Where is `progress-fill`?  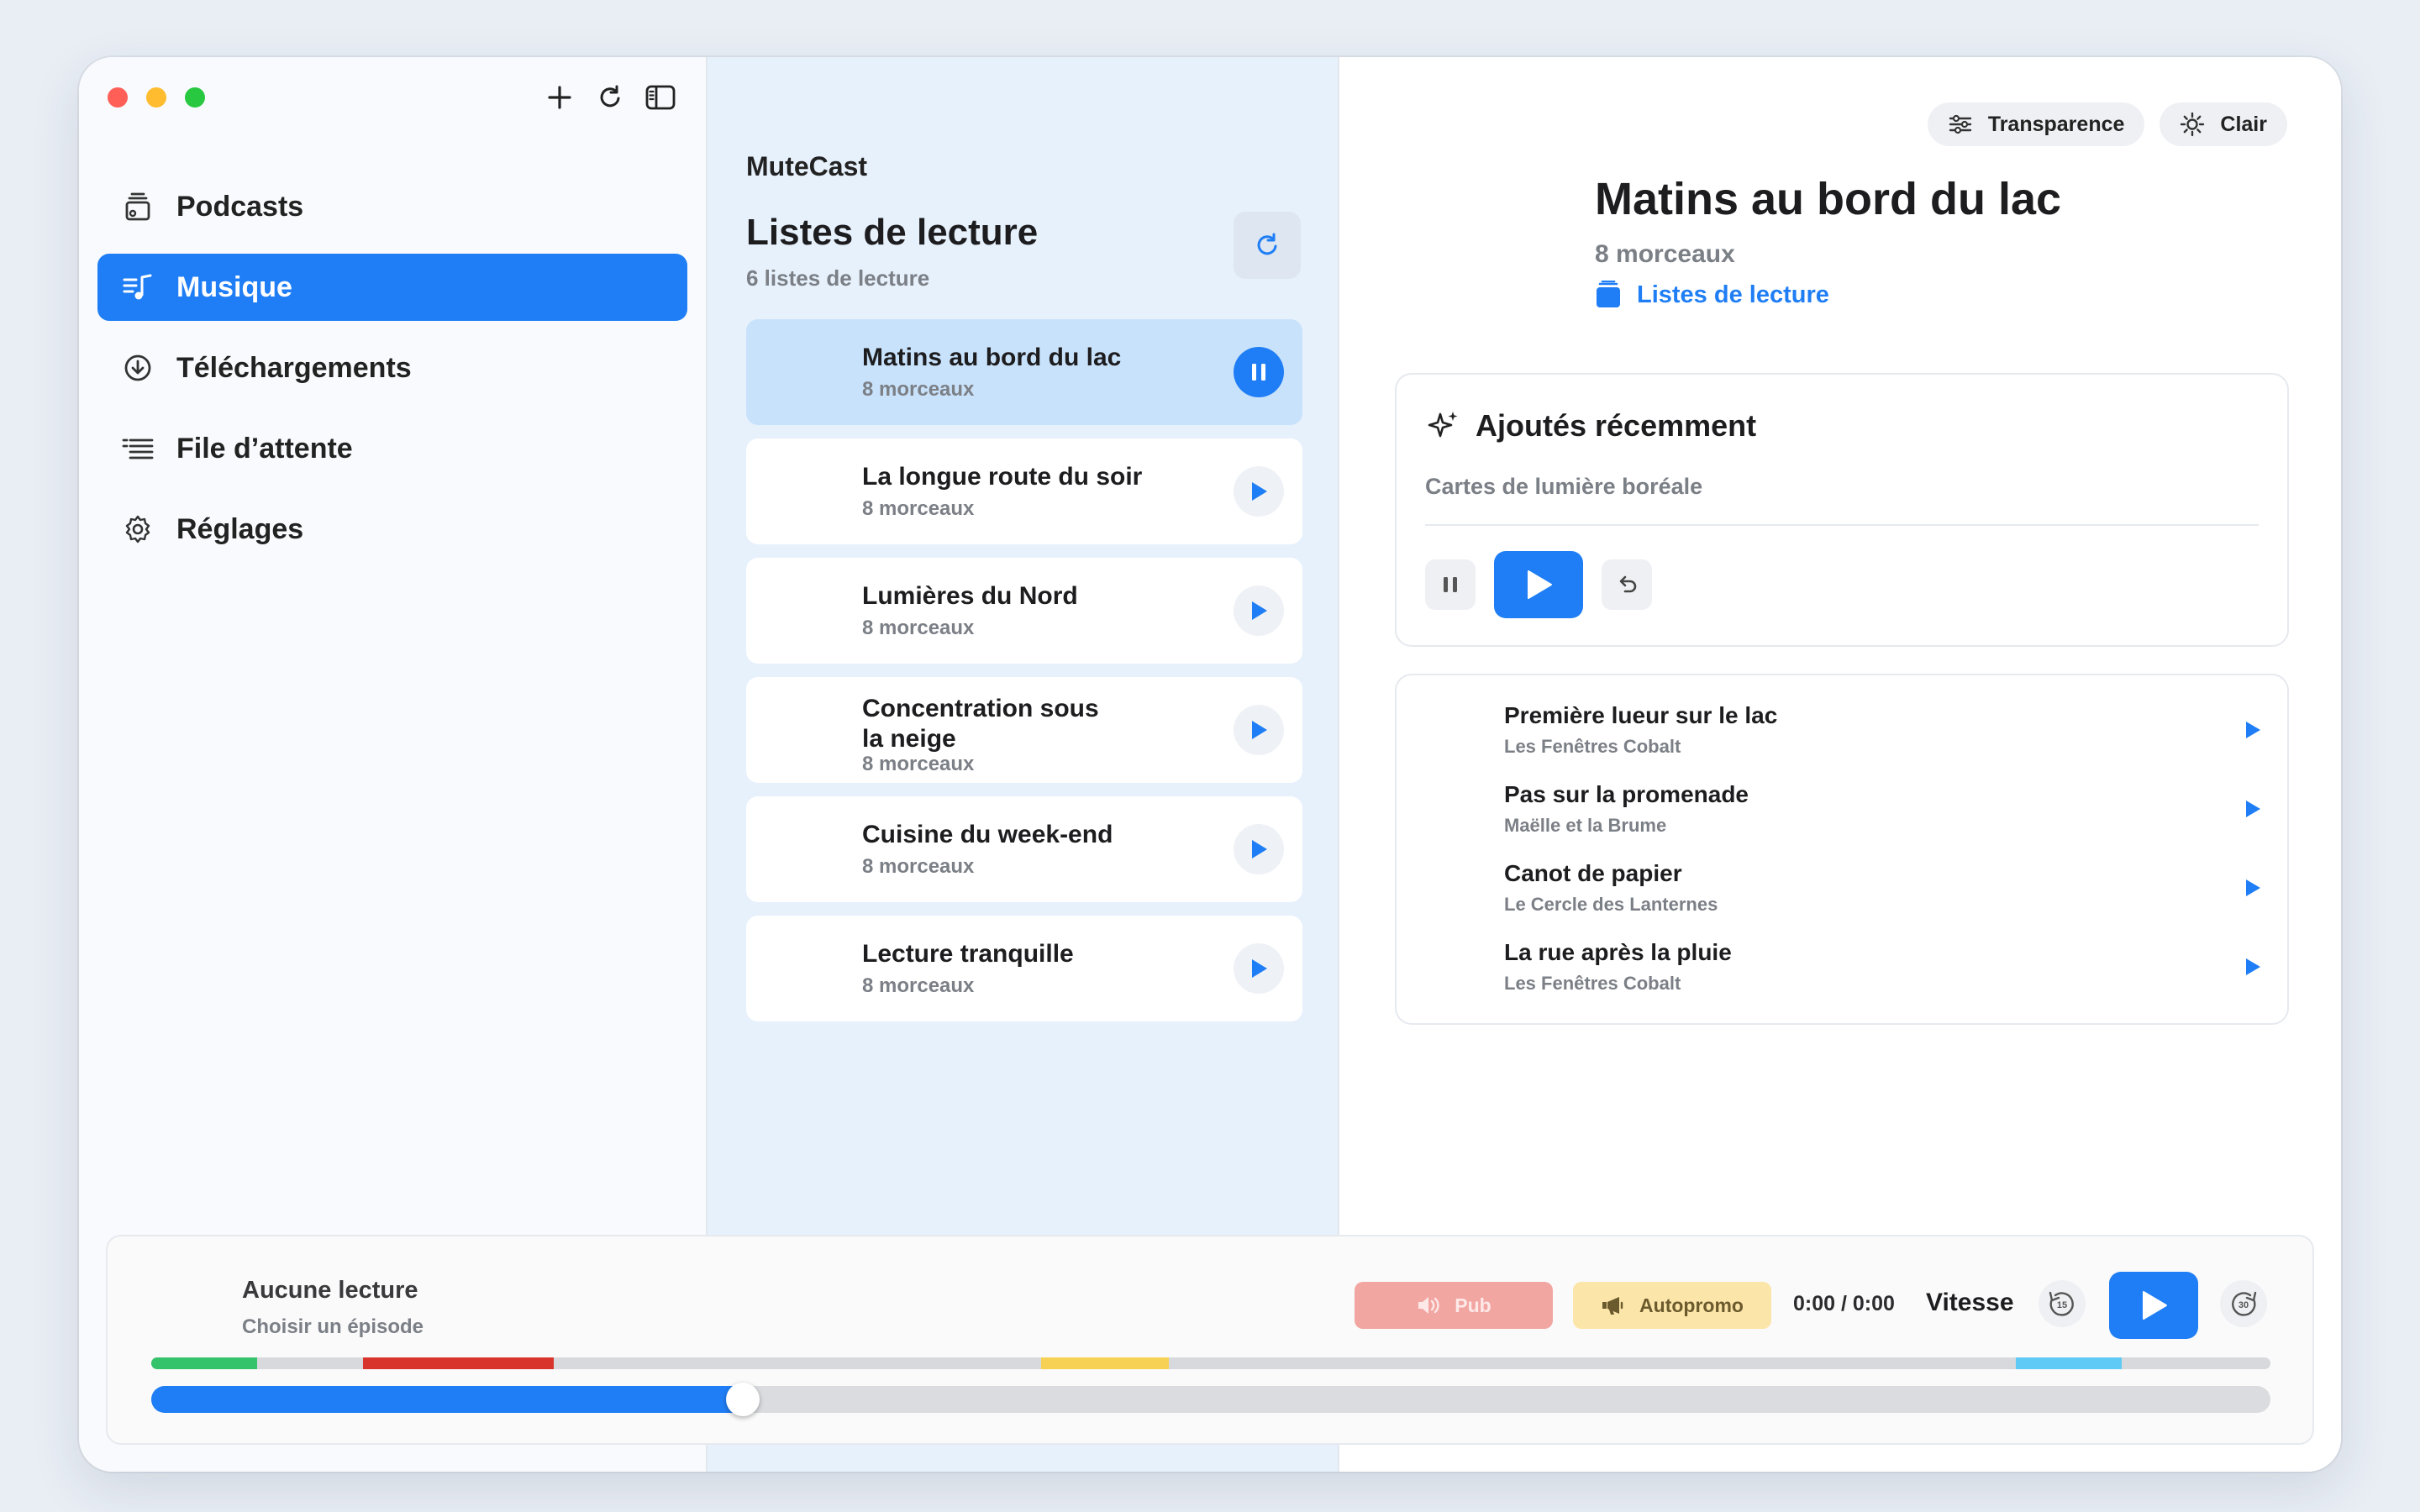
progress-fill is located at coordinates (451, 1399).